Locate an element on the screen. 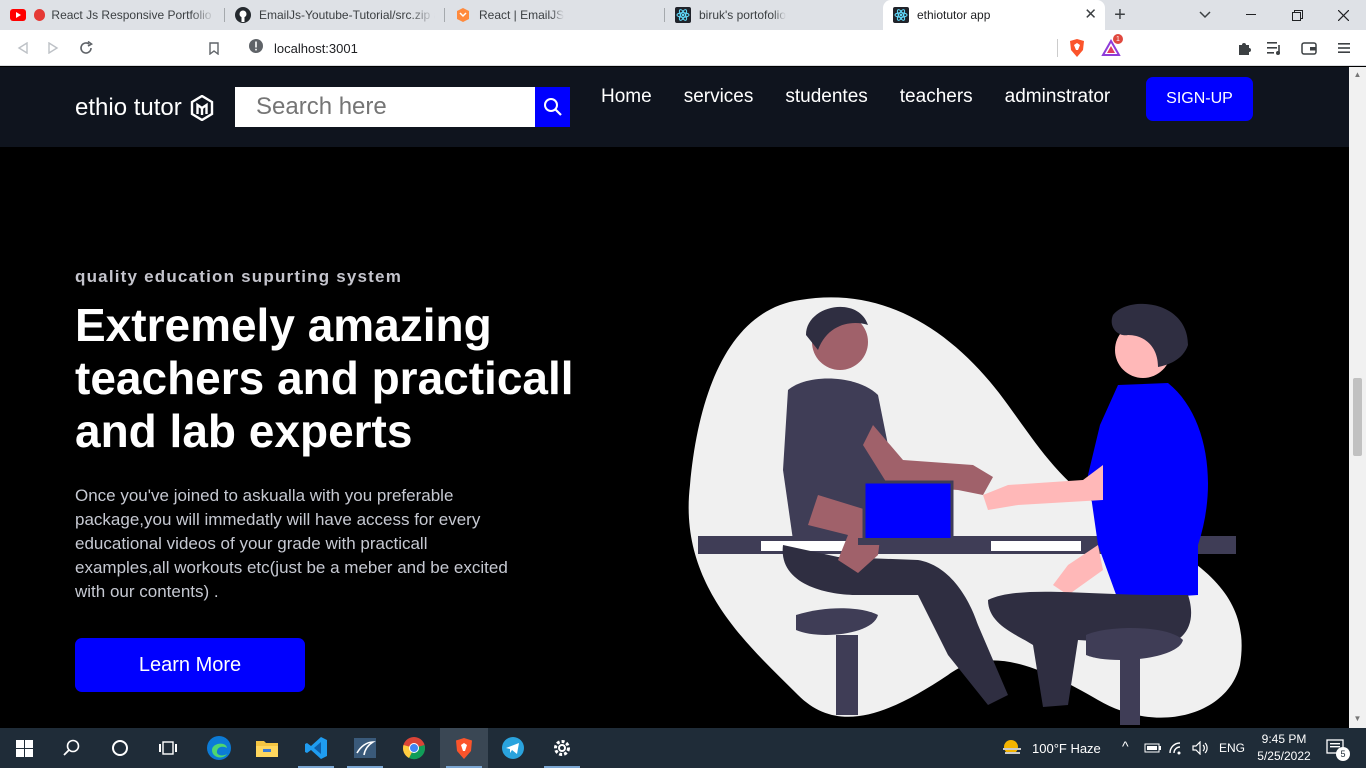 This screenshot has width=1366, height=768. scroll-thumb is located at coordinates (1357, 417).